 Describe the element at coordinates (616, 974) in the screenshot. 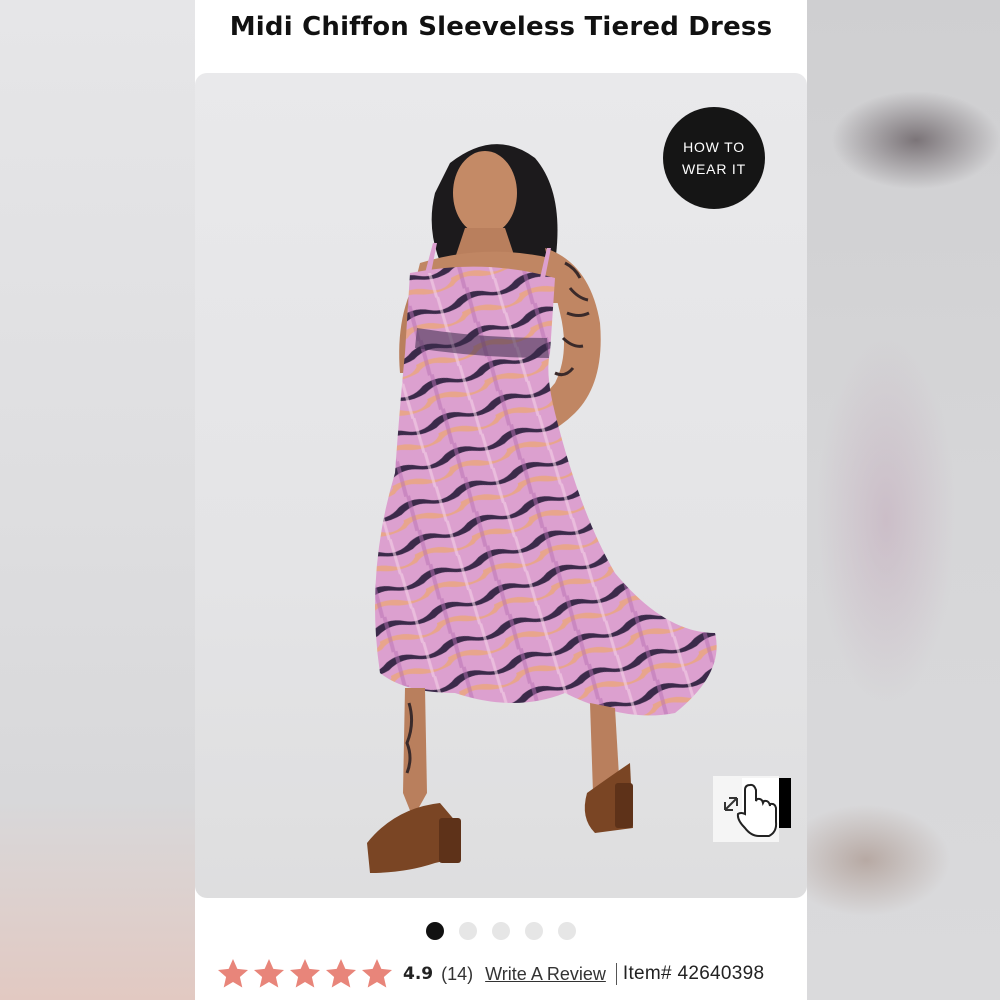

I see `divider` at that location.